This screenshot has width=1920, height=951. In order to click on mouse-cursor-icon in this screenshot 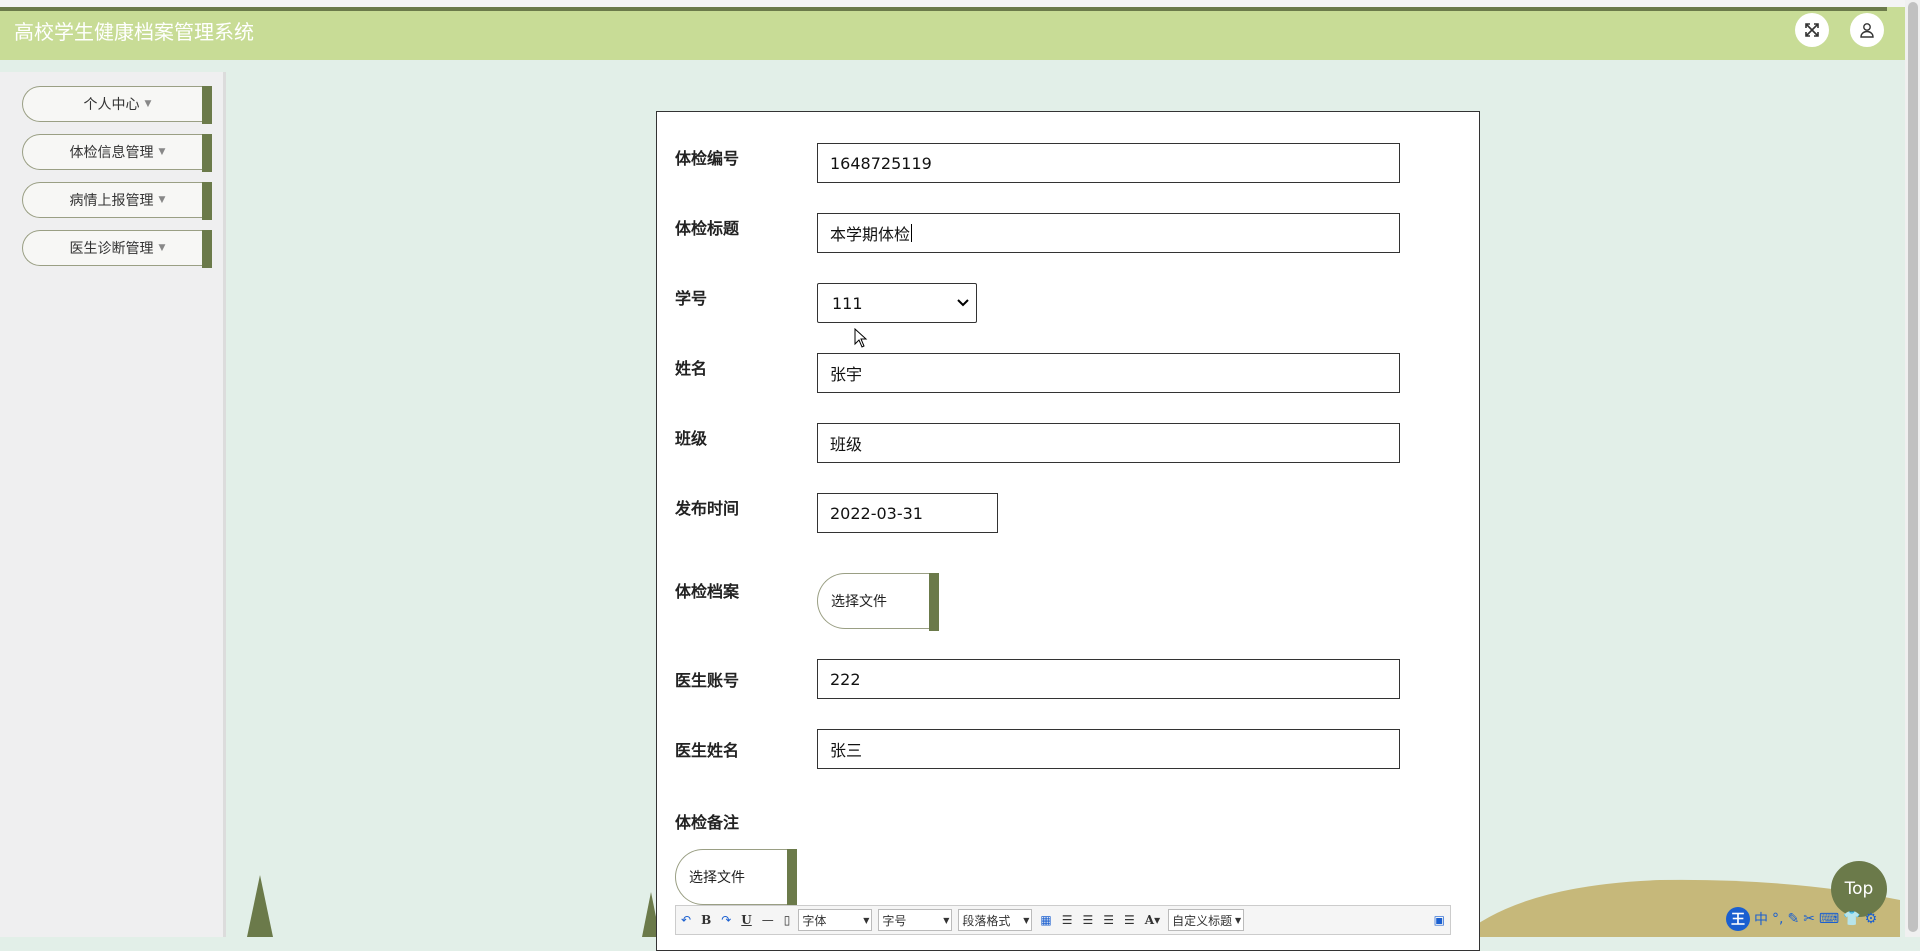, I will do `click(861, 338)`.